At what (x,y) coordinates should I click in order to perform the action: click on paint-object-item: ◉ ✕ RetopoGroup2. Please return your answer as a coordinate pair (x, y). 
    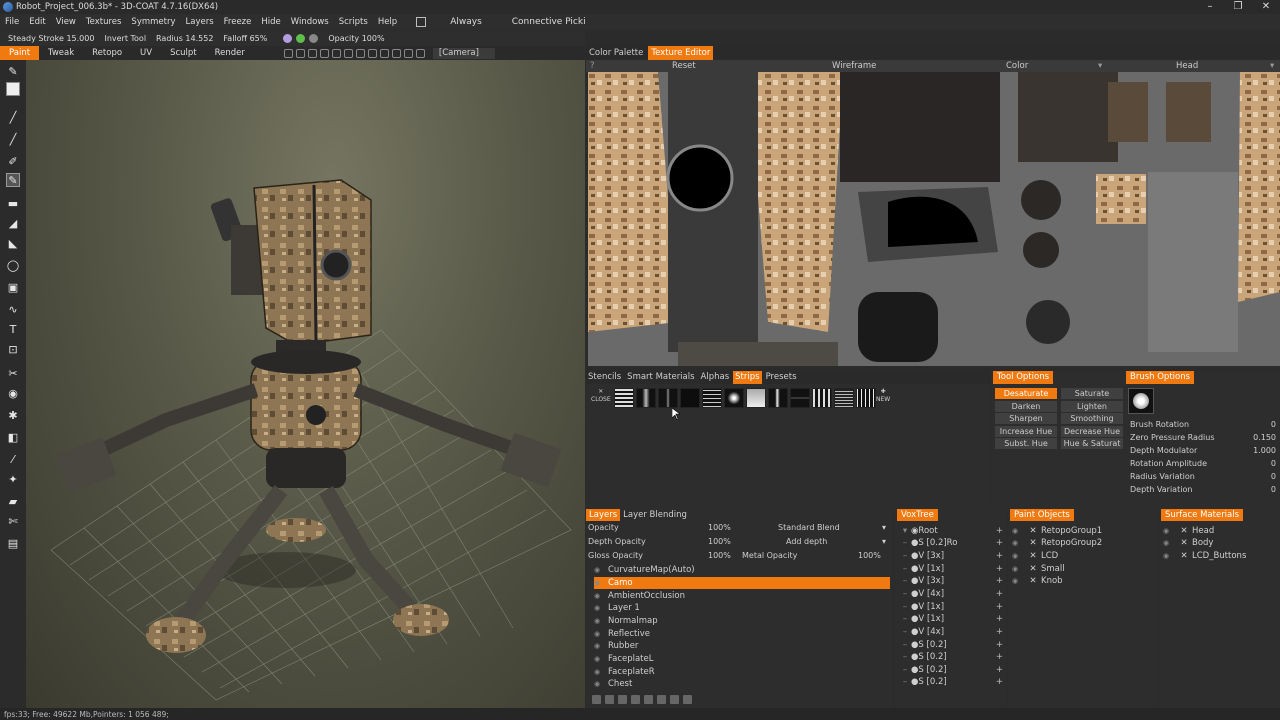
    Looking at the image, I should click on (1082, 543).